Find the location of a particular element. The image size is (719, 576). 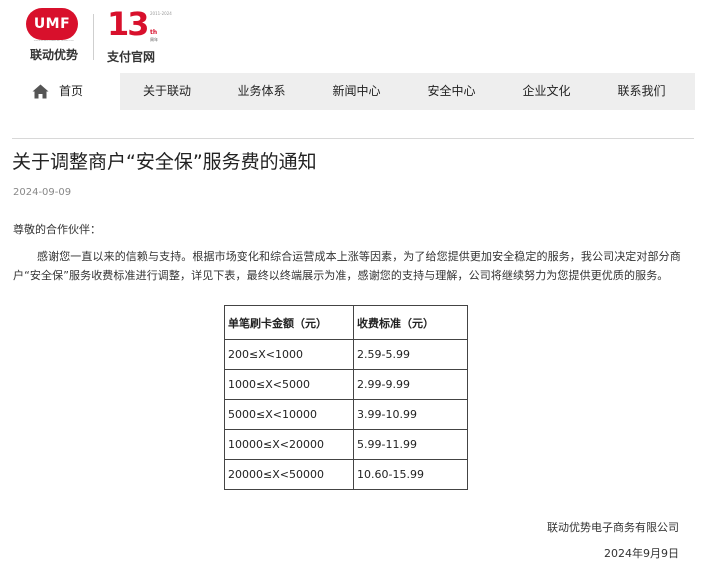

anniversary-badge: 13 2011-2024 th 周年 支付官网 is located at coordinates (154, 35).